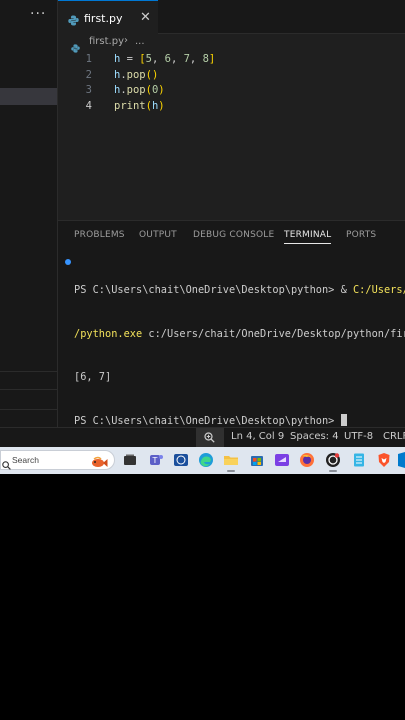  Describe the element at coordinates (165, 59) in the screenshot. I see `code-line: h = [5, 6, 7, 8]` at that location.